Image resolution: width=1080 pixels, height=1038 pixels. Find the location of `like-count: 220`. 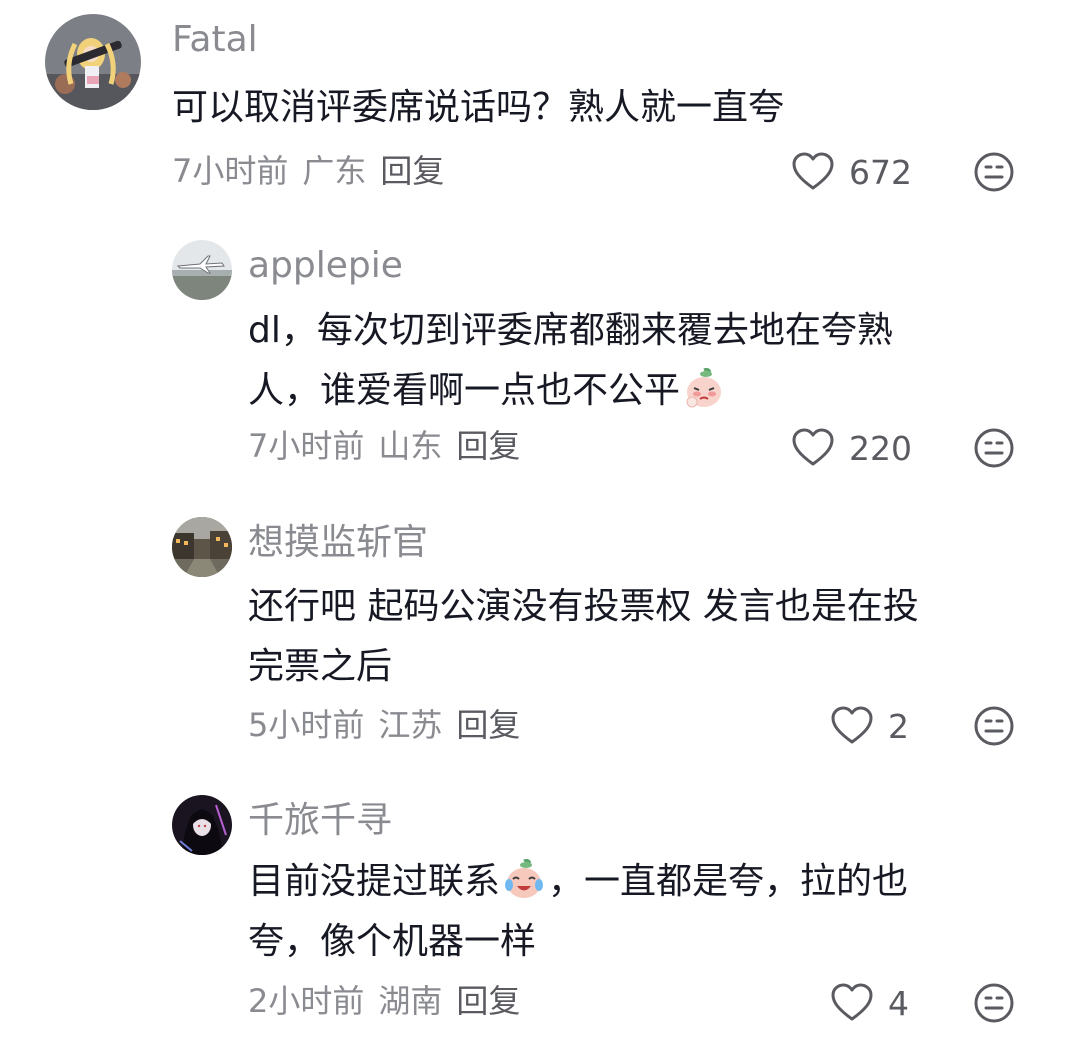

like-count: 220 is located at coordinates (880, 448).